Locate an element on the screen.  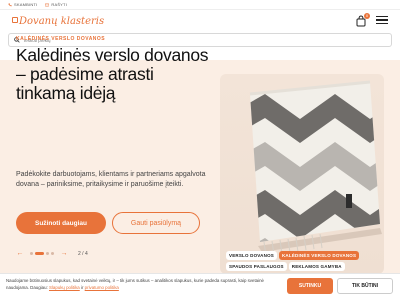
contact-bar: SKAMBINTI RAŠYTI is located at coordinates (200, 5).